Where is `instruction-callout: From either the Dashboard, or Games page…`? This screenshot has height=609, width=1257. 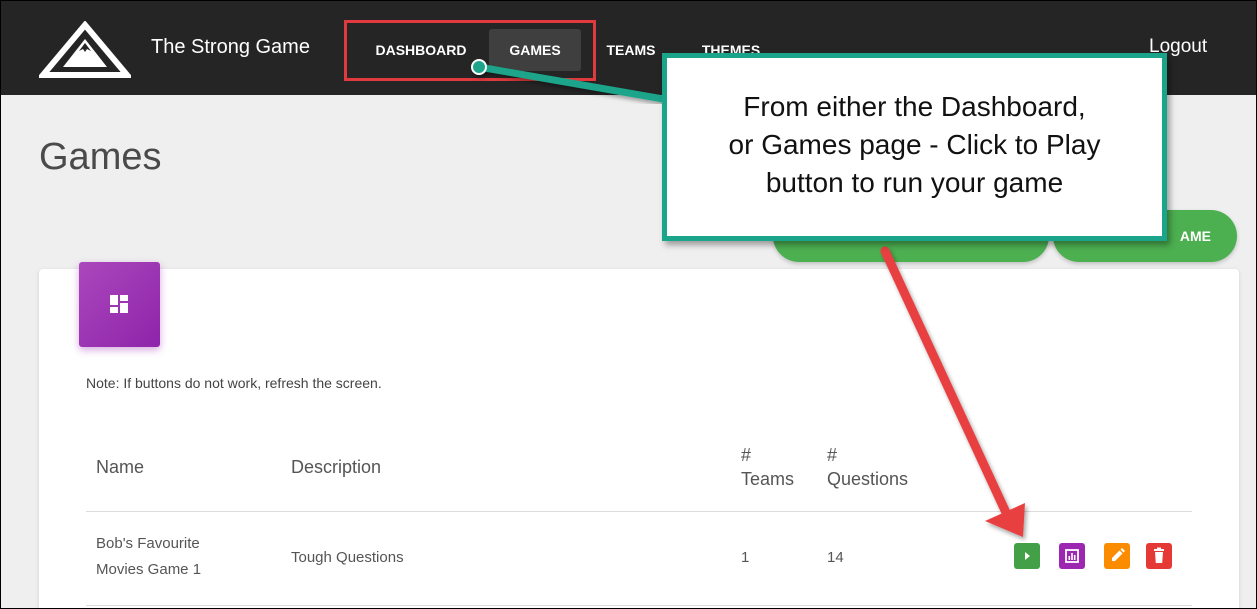 instruction-callout: From either the Dashboard, or Games page… is located at coordinates (914, 147).